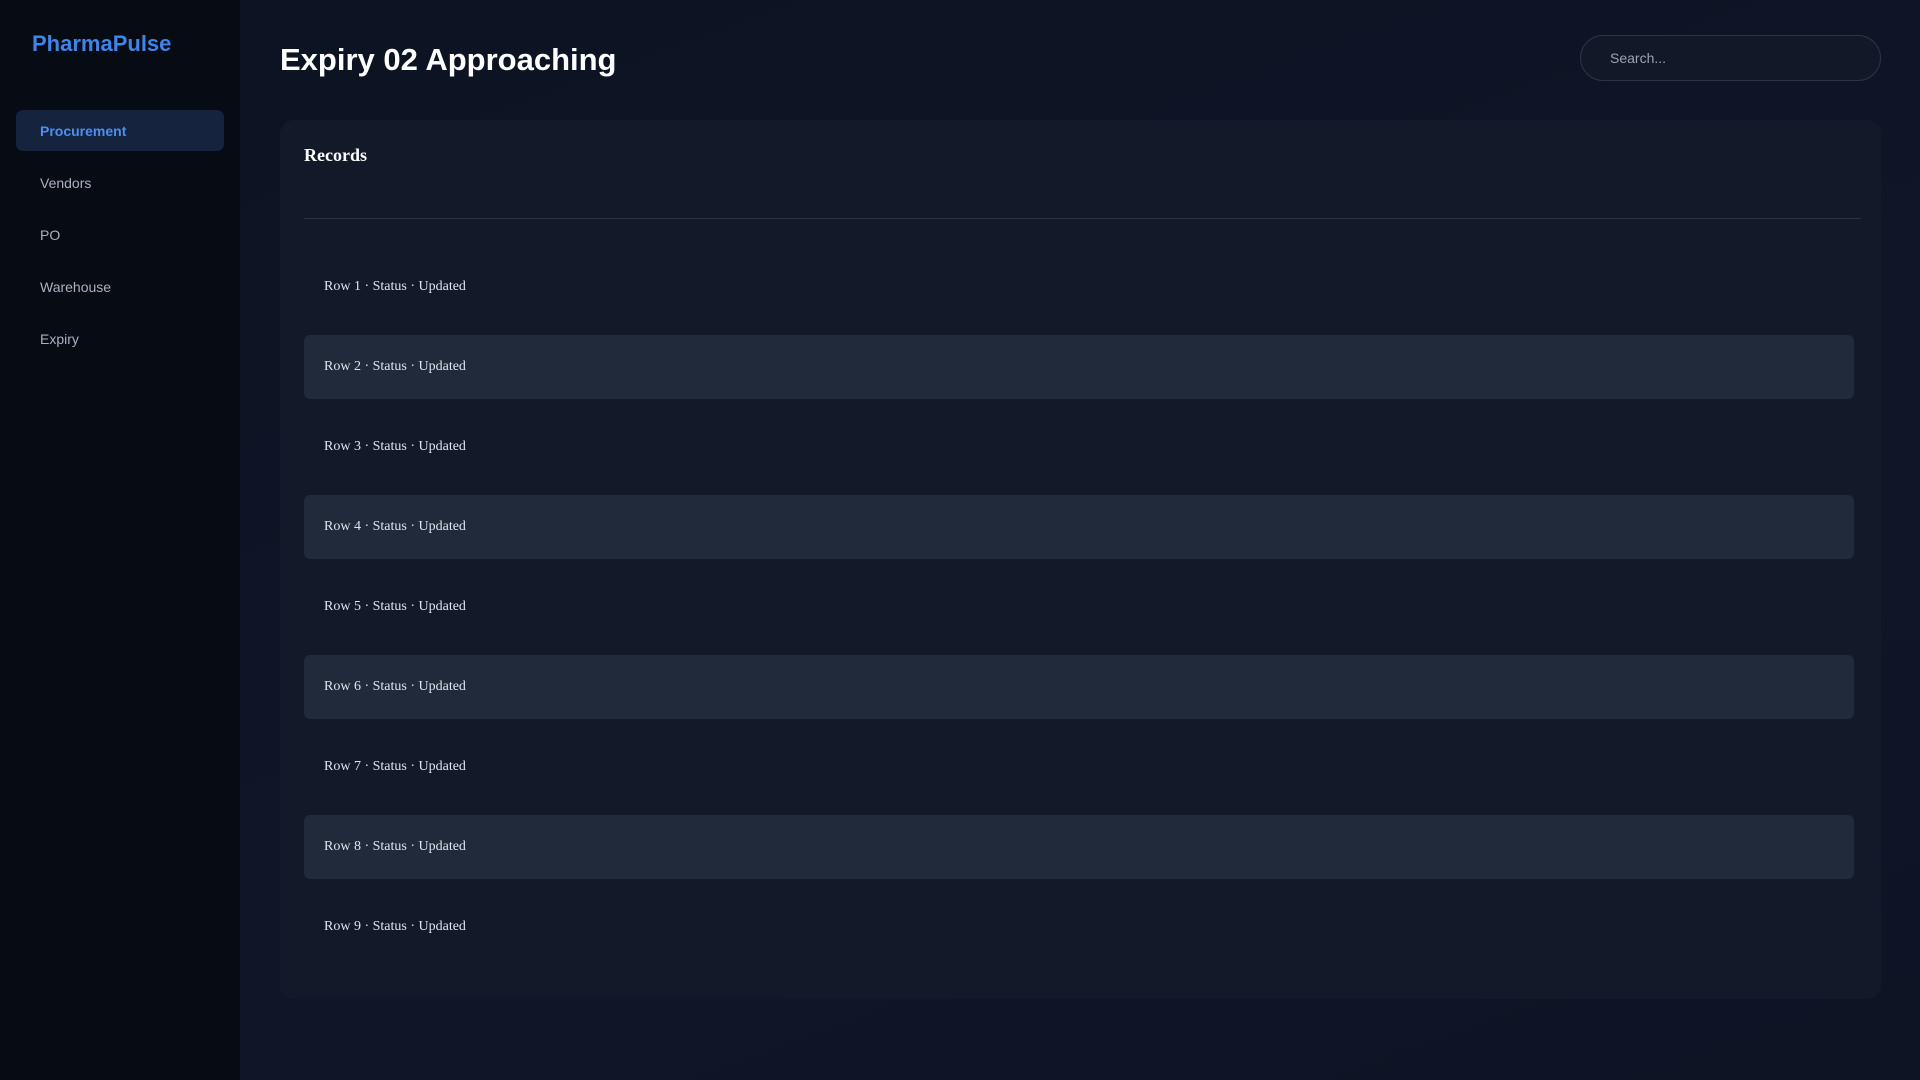 The width and height of the screenshot is (1920, 1080). What do you see at coordinates (1079, 367) in the screenshot?
I see `list-item: Row 2 · Status · Updated` at bounding box center [1079, 367].